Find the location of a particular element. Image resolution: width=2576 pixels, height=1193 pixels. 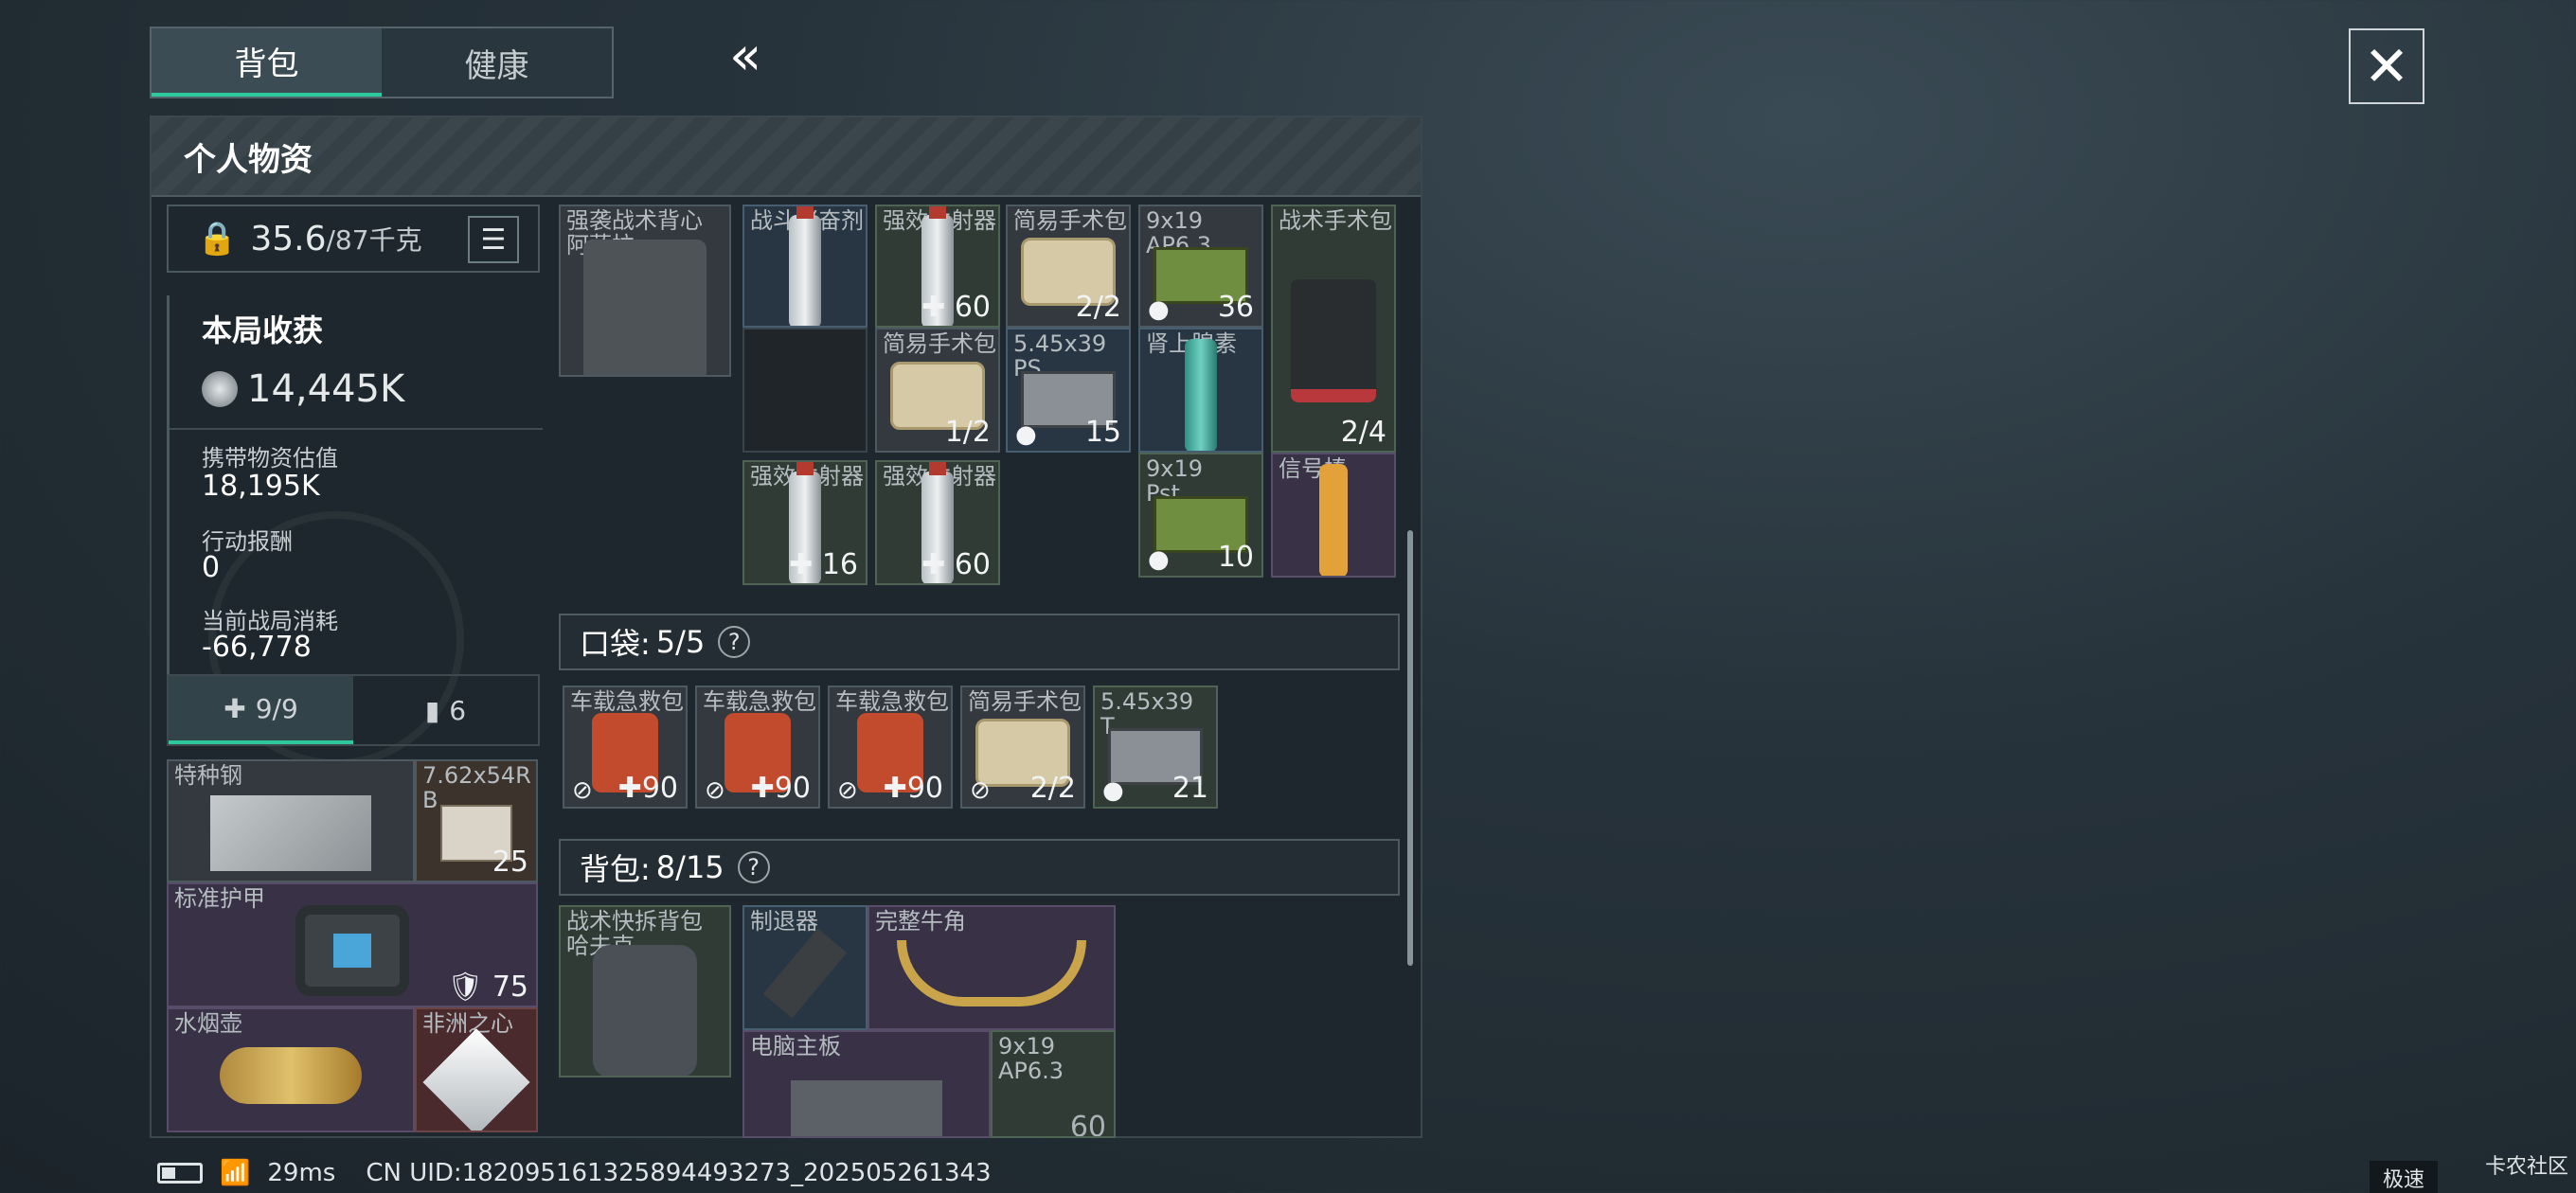

backpack-icon is located at coordinates (645, 1010).